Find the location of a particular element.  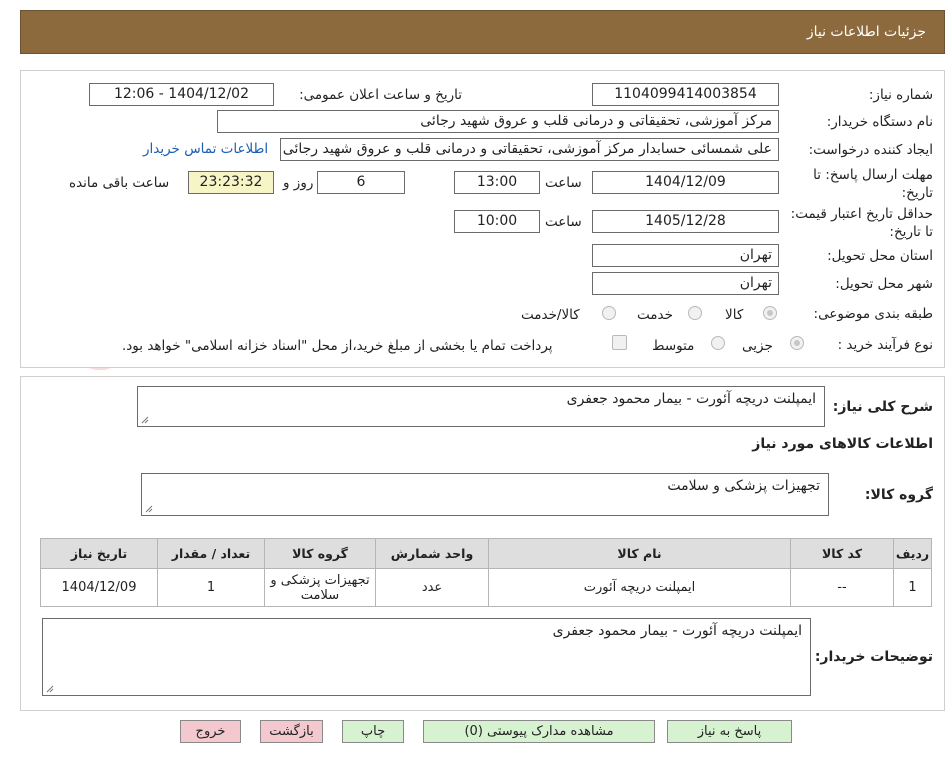

buyer-notes-label: توضیحات خریدار: is located at coordinates (873, 657).